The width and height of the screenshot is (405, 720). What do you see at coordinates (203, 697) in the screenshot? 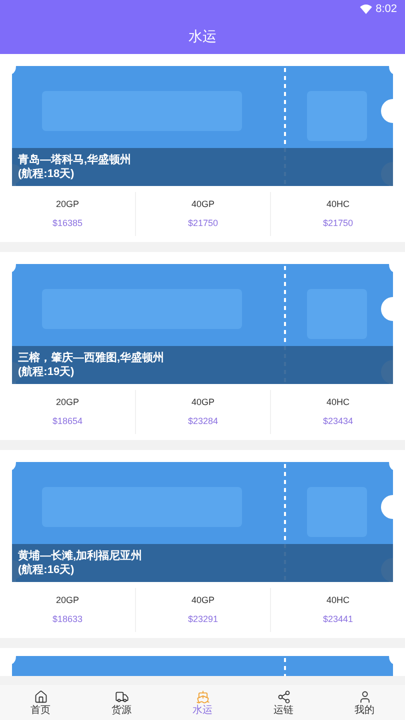
I see `ship-icon` at bounding box center [203, 697].